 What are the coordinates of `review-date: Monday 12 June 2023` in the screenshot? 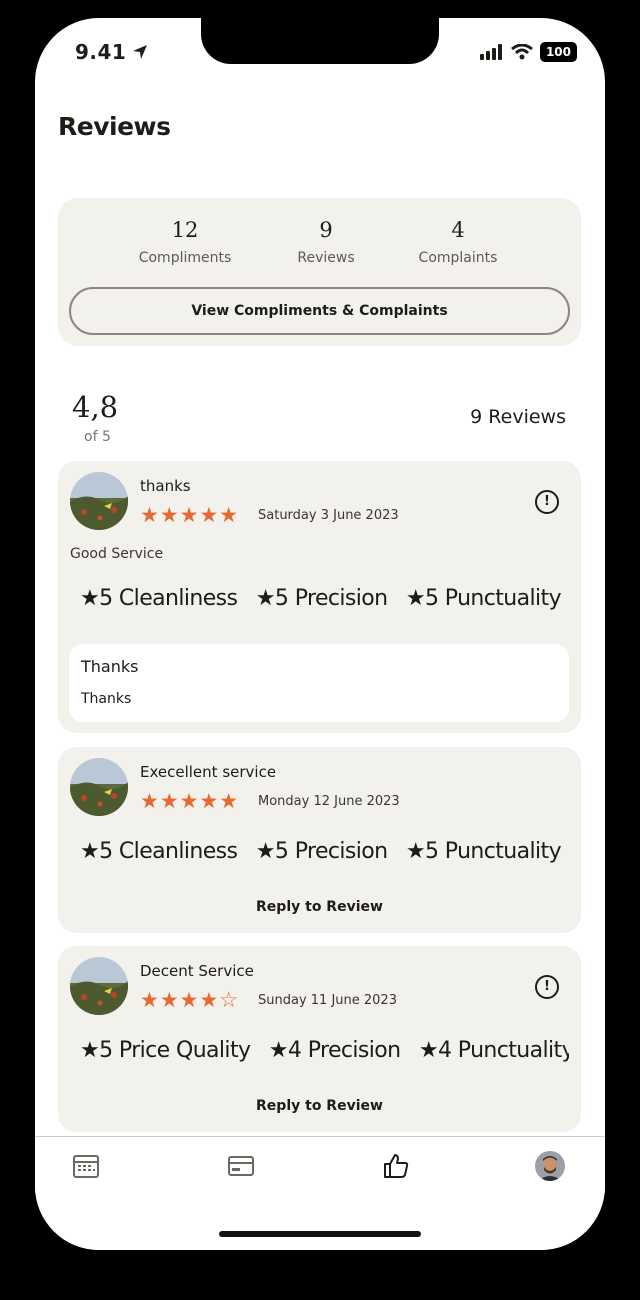 It's located at (329, 801).